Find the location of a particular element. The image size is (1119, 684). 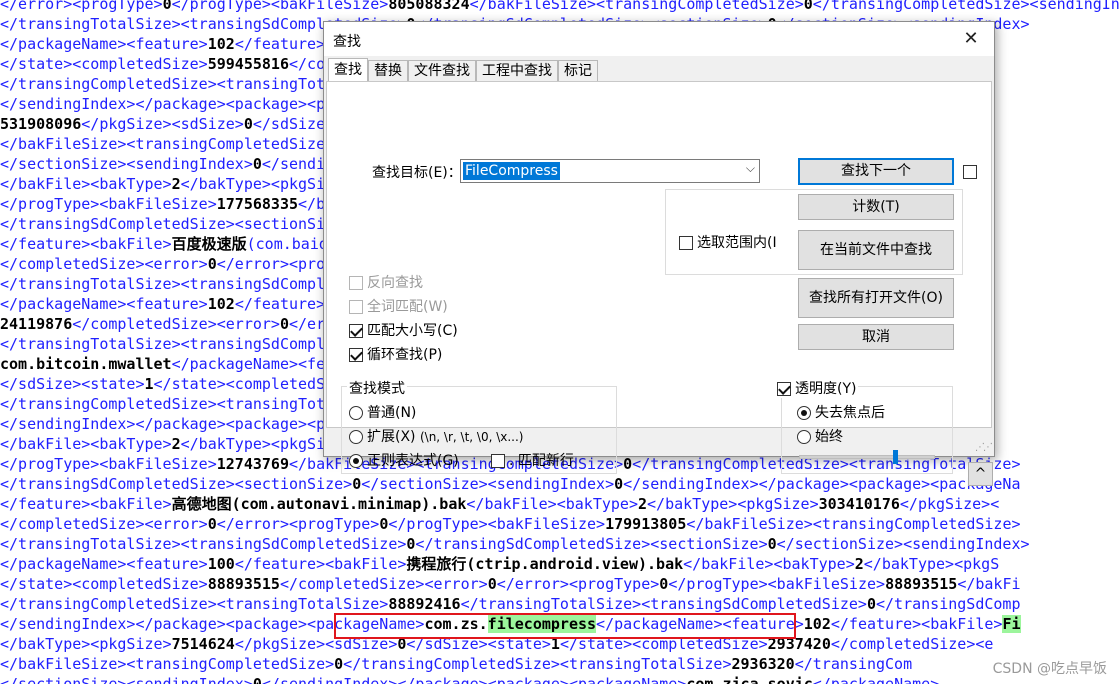

xml-value: 高德地图(com.autonavi.minimap).bak is located at coordinates (319, 504).